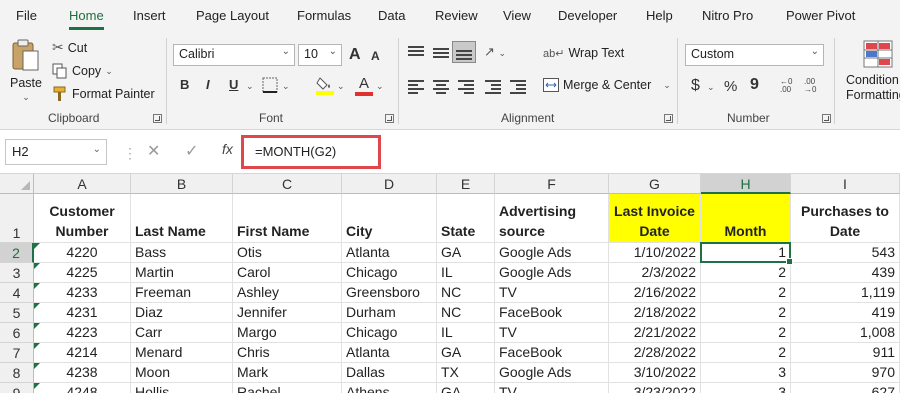 The height and width of the screenshot is (393, 900). I want to click on table-cell-i2: 543, so click(845, 253).